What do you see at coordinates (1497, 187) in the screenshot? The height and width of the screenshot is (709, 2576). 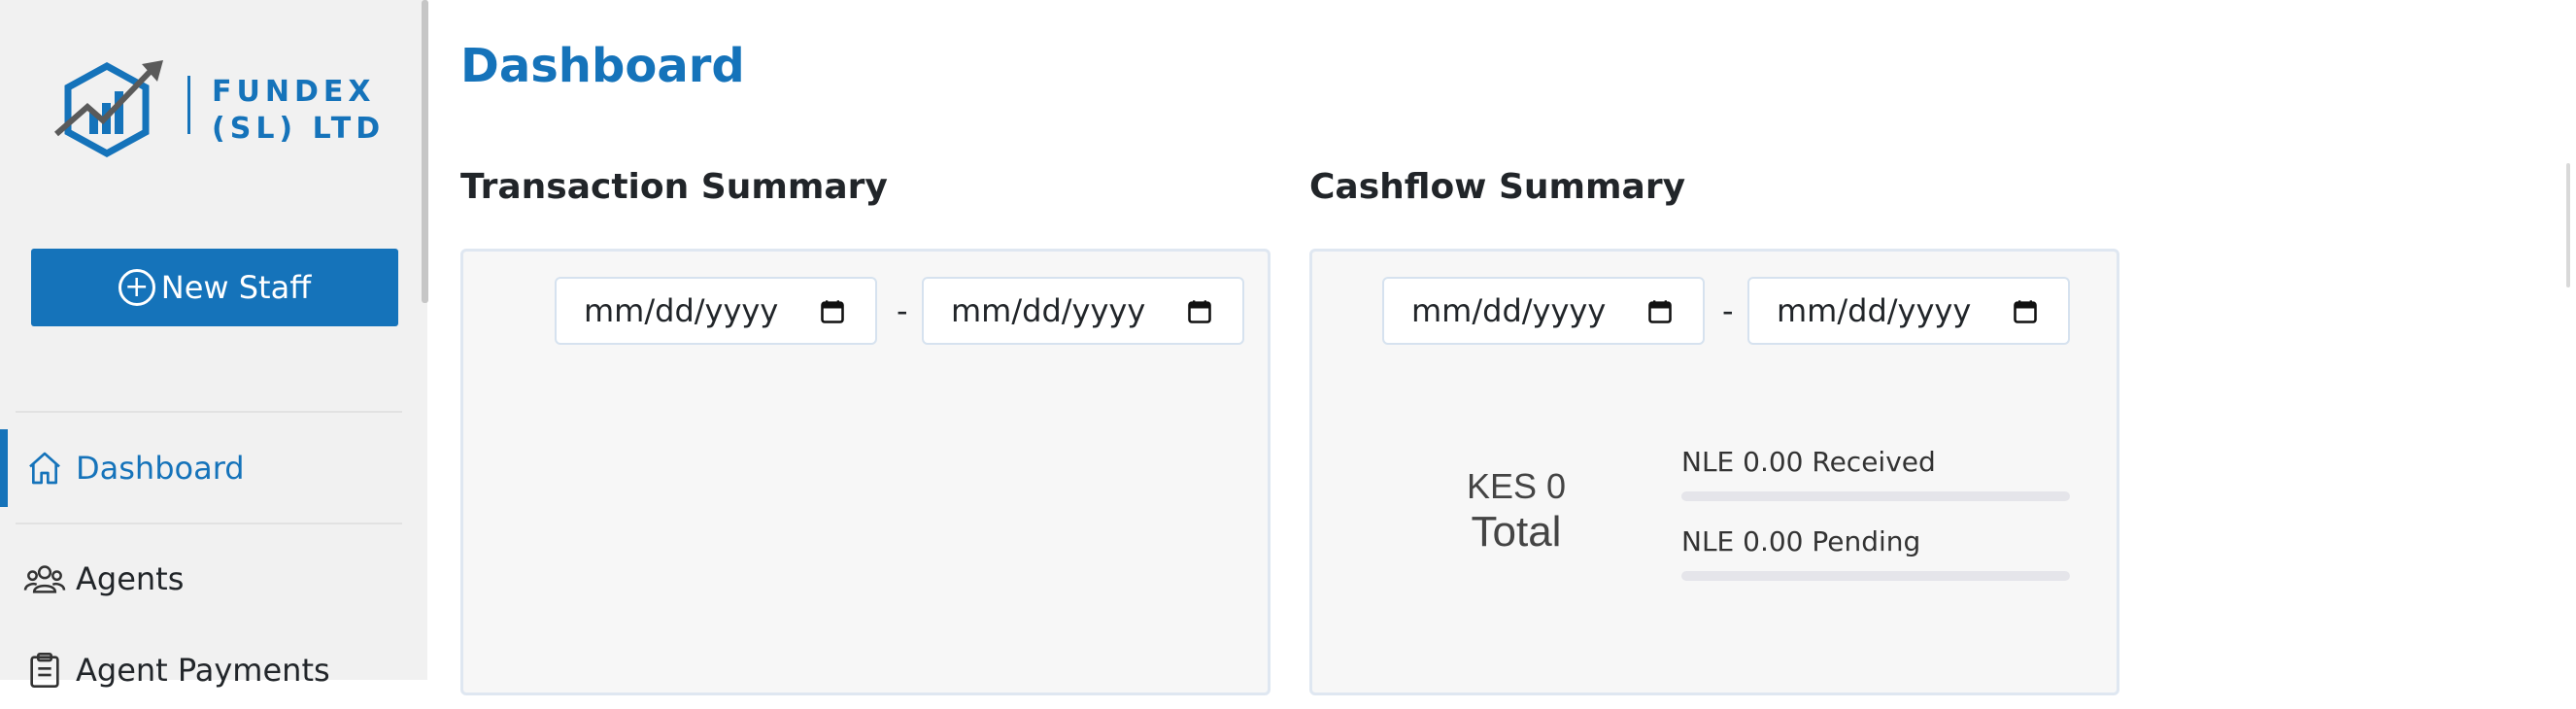 I see `cashflow-summary-title: Cashflow Summary` at bounding box center [1497, 187].